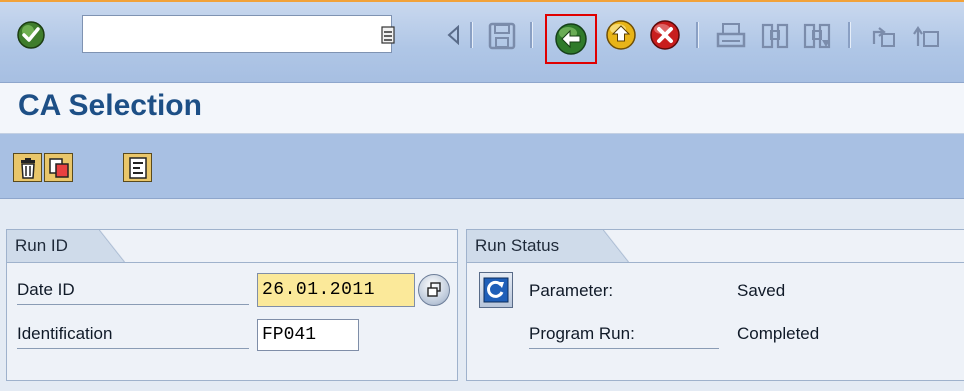 This screenshot has height=391, width=964. I want to click on date-id-field, so click(336, 290).